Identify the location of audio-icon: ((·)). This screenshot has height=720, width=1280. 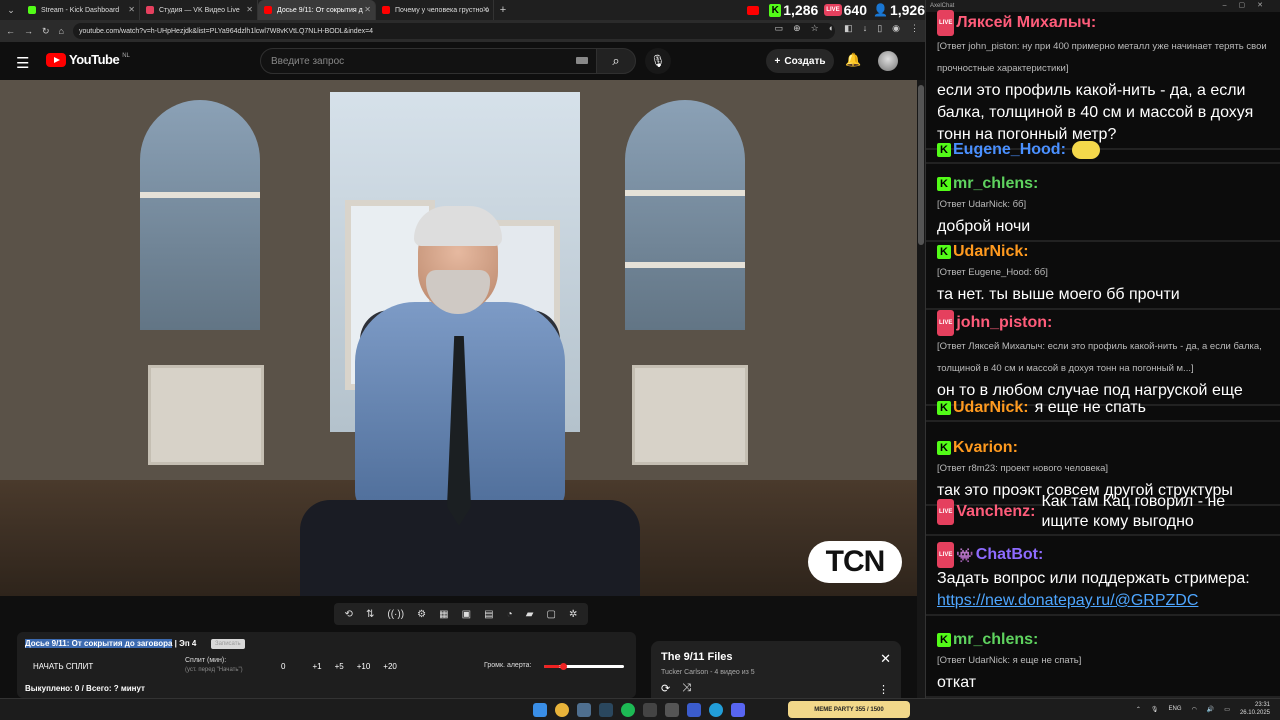
(395, 614).